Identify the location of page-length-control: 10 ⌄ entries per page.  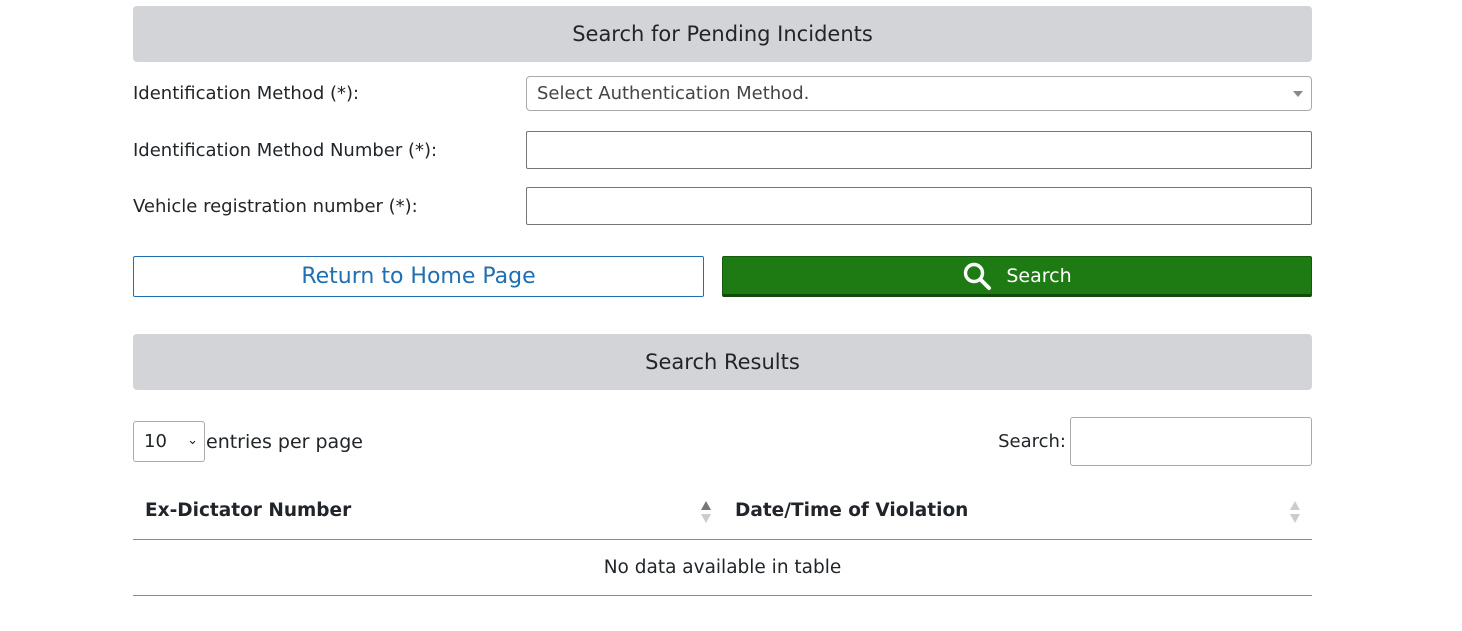
(248, 441).